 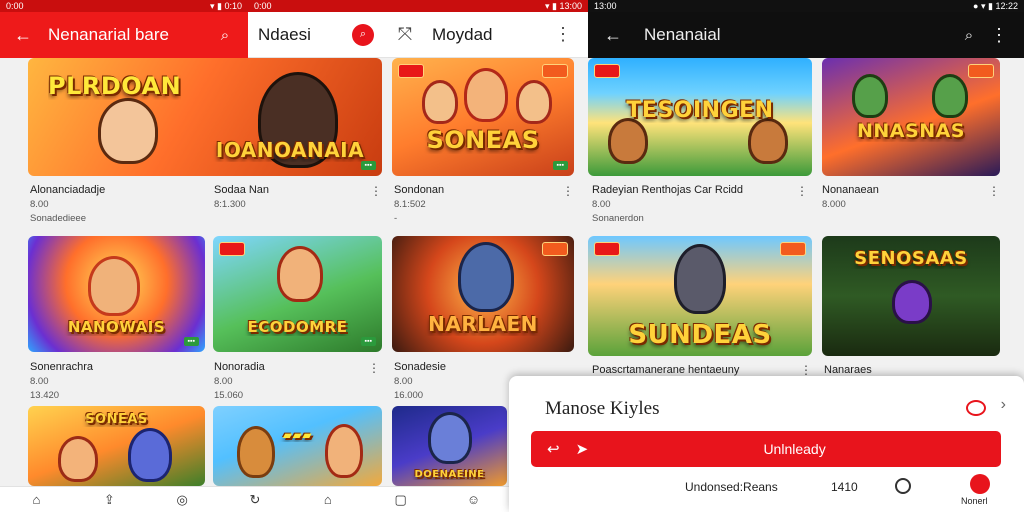 I want to click on appbar-secondary: Ndaesi ⌕ ⤧ Moydad ⋮, so click(x=418, y=35).